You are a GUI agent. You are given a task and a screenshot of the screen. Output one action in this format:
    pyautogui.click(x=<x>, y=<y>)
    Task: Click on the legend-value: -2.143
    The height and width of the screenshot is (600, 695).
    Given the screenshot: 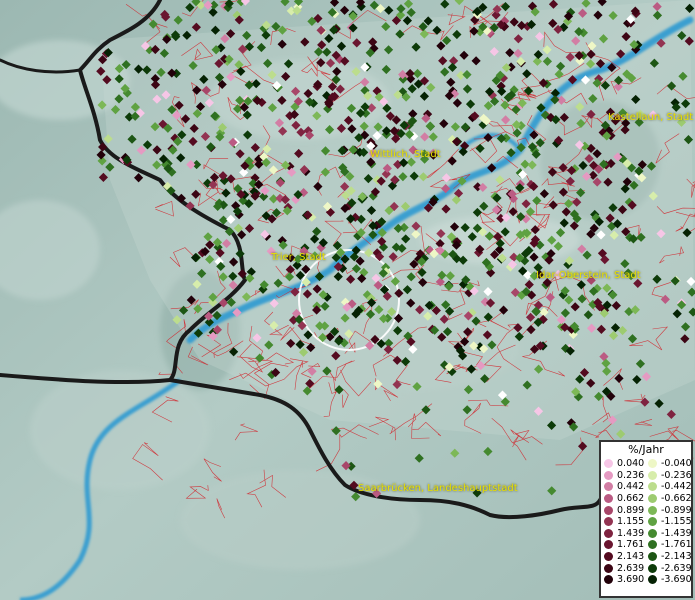 What is the action you would take?
    pyautogui.click(x=676, y=557)
    